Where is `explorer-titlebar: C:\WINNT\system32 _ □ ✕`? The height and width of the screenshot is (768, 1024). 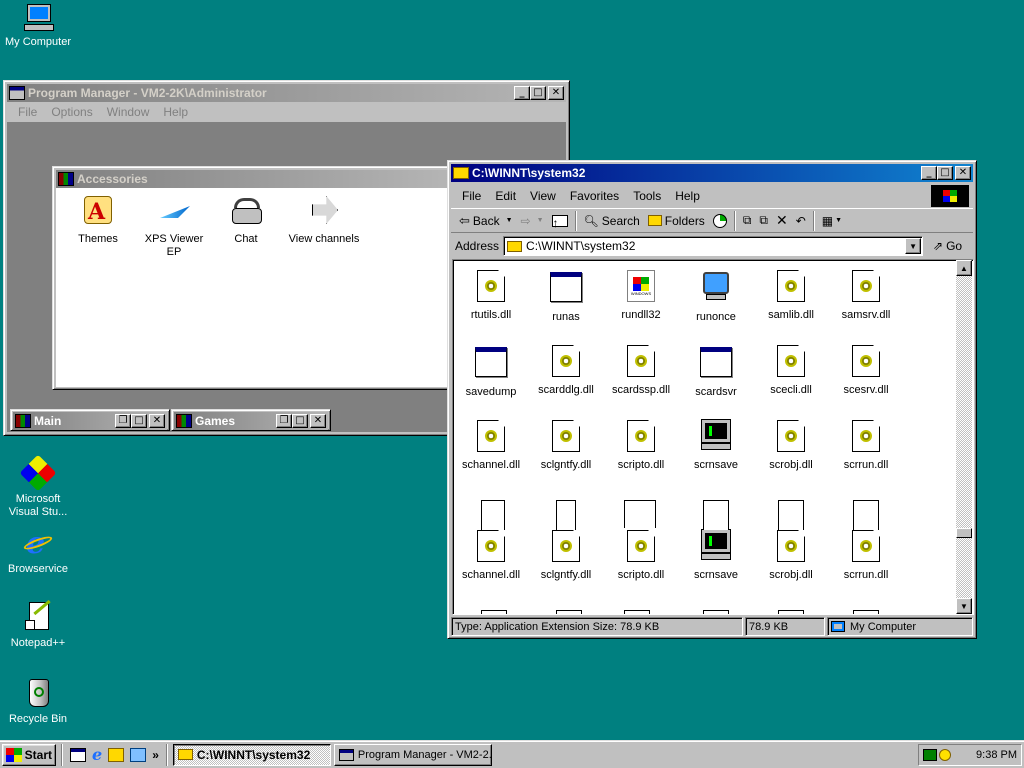 explorer-titlebar: C:\WINNT\system32 _ □ ✕ is located at coordinates (712, 173).